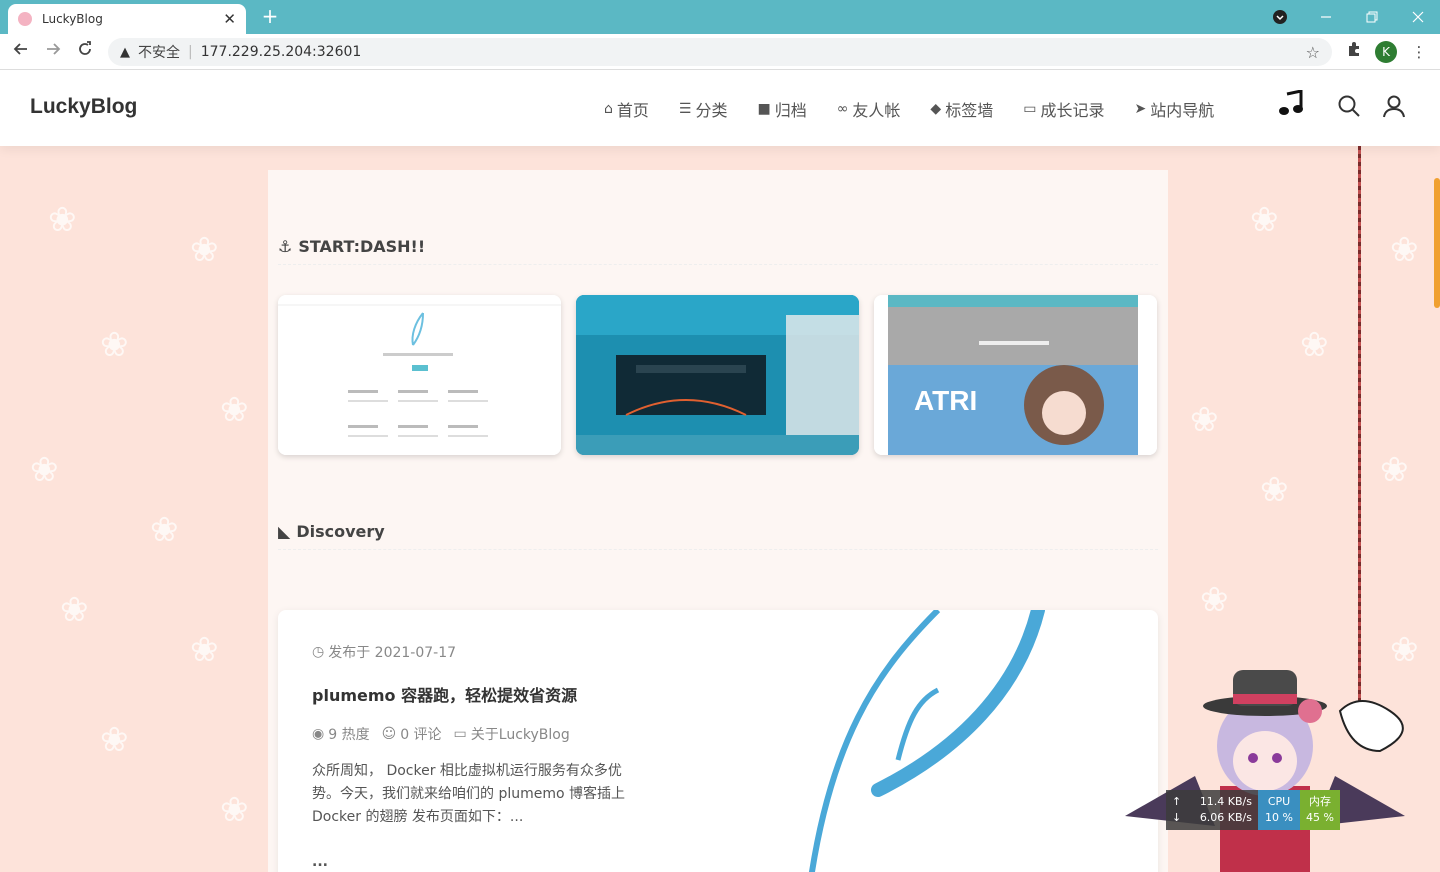 This screenshot has width=1440, height=872. What do you see at coordinates (718, 251) in the screenshot?
I see `section-start-dash: ⚓ START:DASH!!` at bounding box center [718, 251].